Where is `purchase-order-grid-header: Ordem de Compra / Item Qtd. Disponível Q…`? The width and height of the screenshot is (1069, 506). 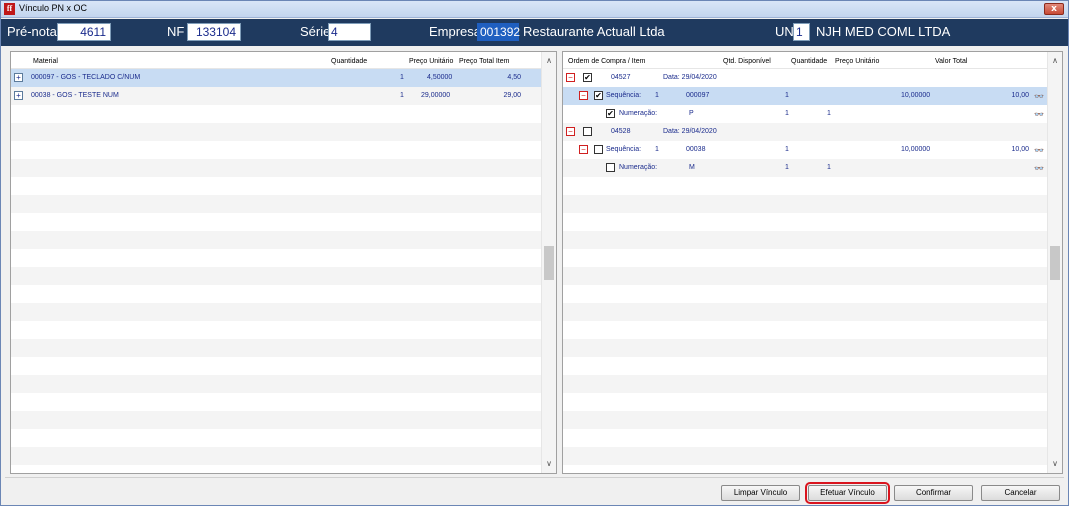 purchase-order-grid-header: Ordem de Compra / Item Qtd. Disponível Q… is located at coordinates (812, 60).